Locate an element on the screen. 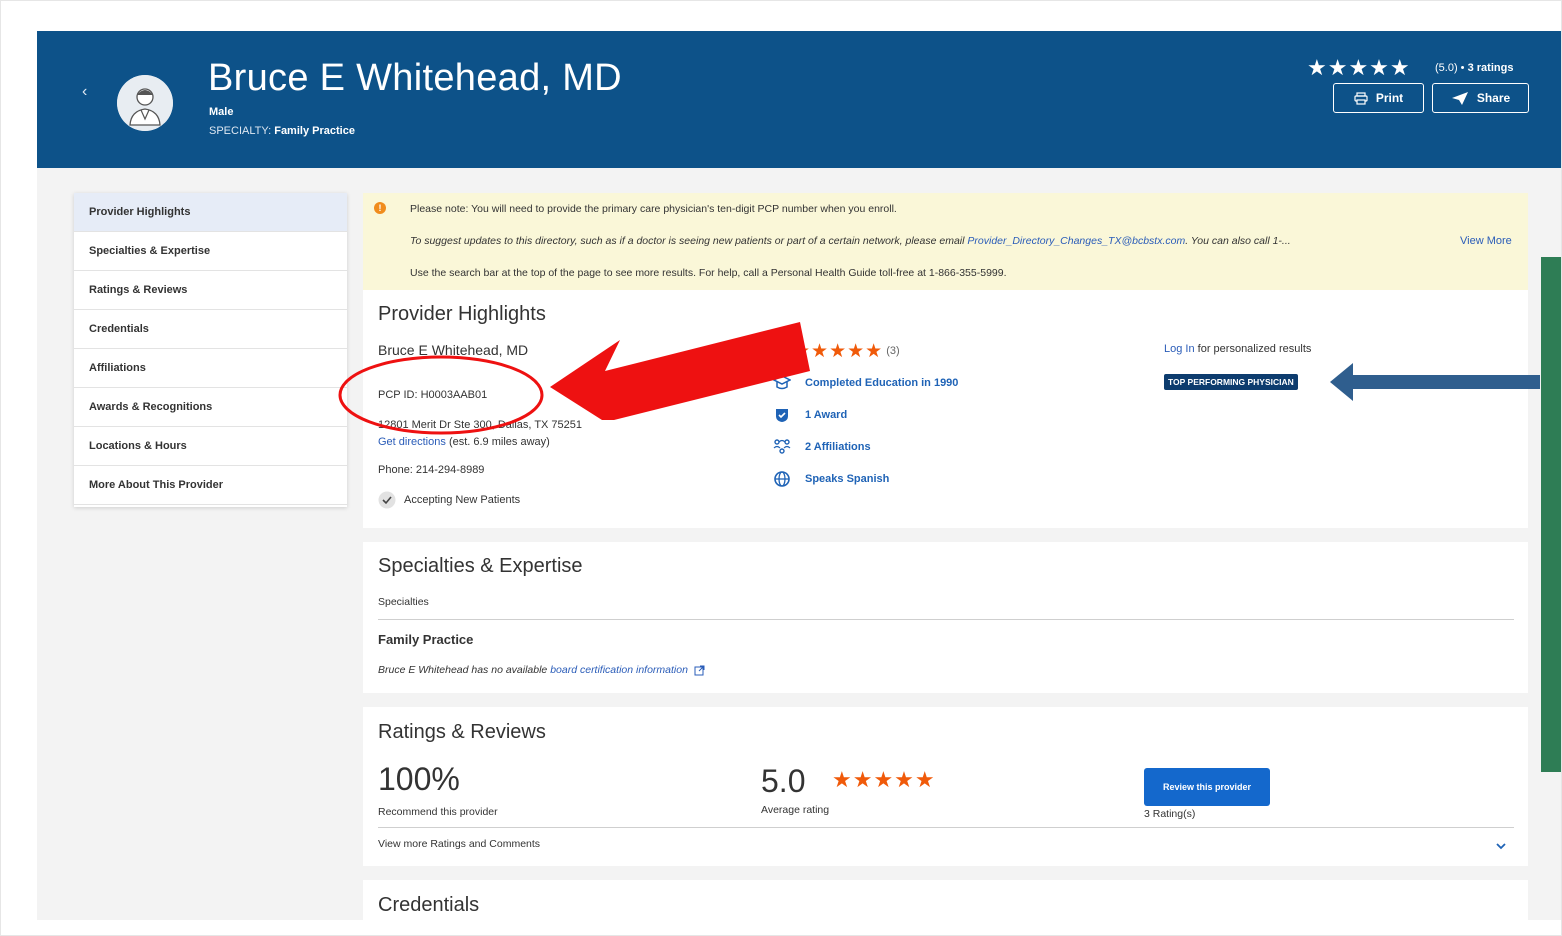  sidebar-item-more-about: More About This Provider is located at coordinates (210, 485).